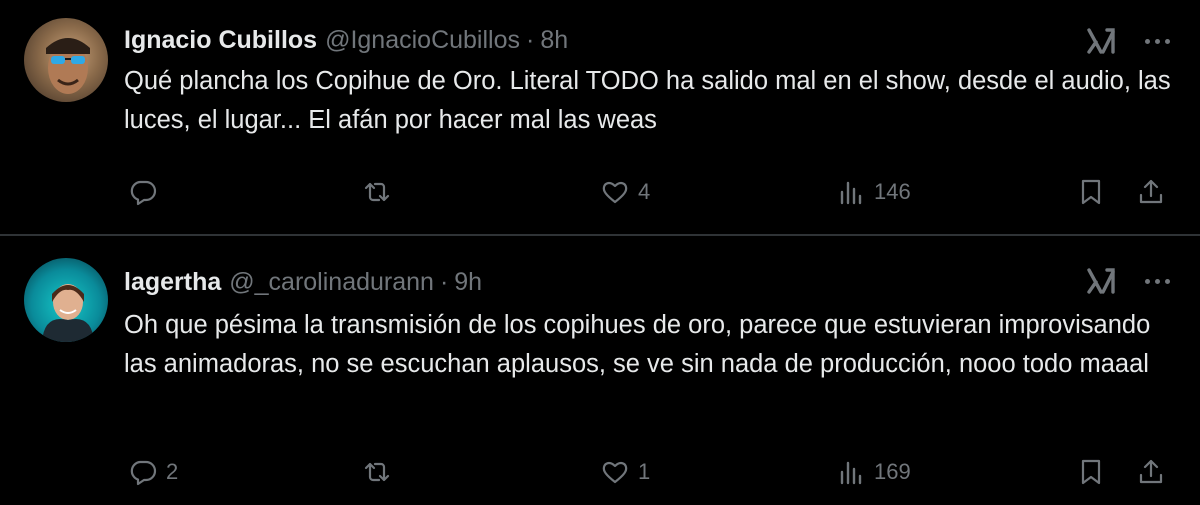 The height and width of the screenshot is (505, 1200). Describe the element at coordinates (172, 282) in the screenshot. I see `author-name: lagertha` at that location.